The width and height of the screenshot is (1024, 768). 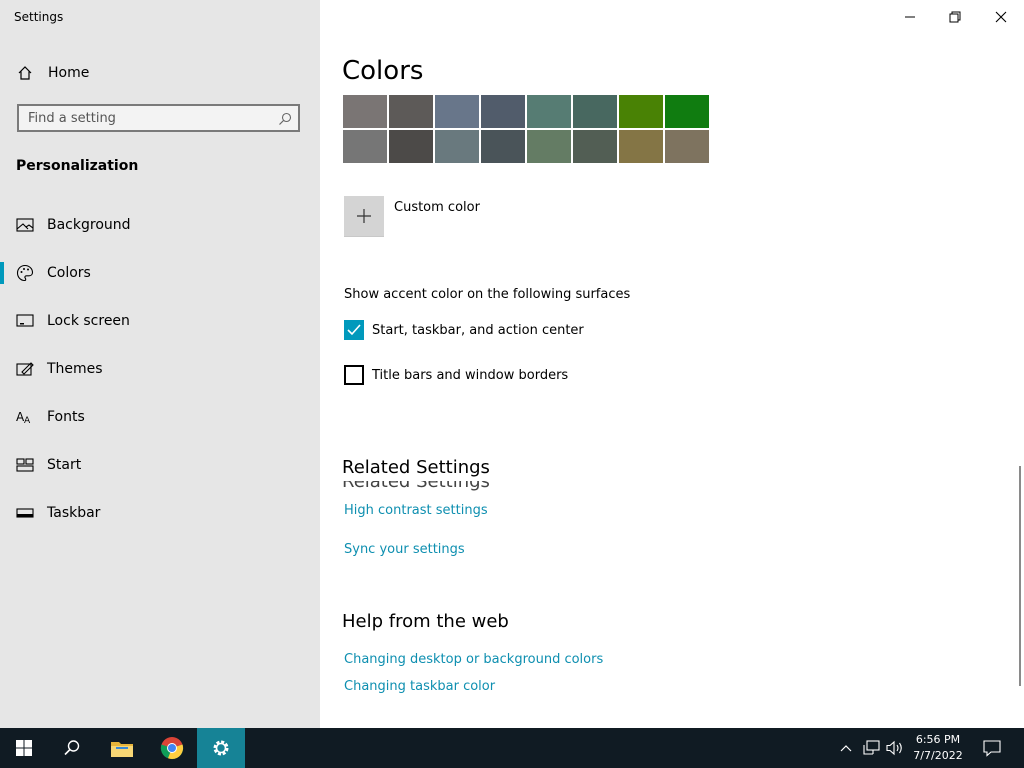 I want to click on sidebar-item-themes: Themes, so click(x=160, y=369).